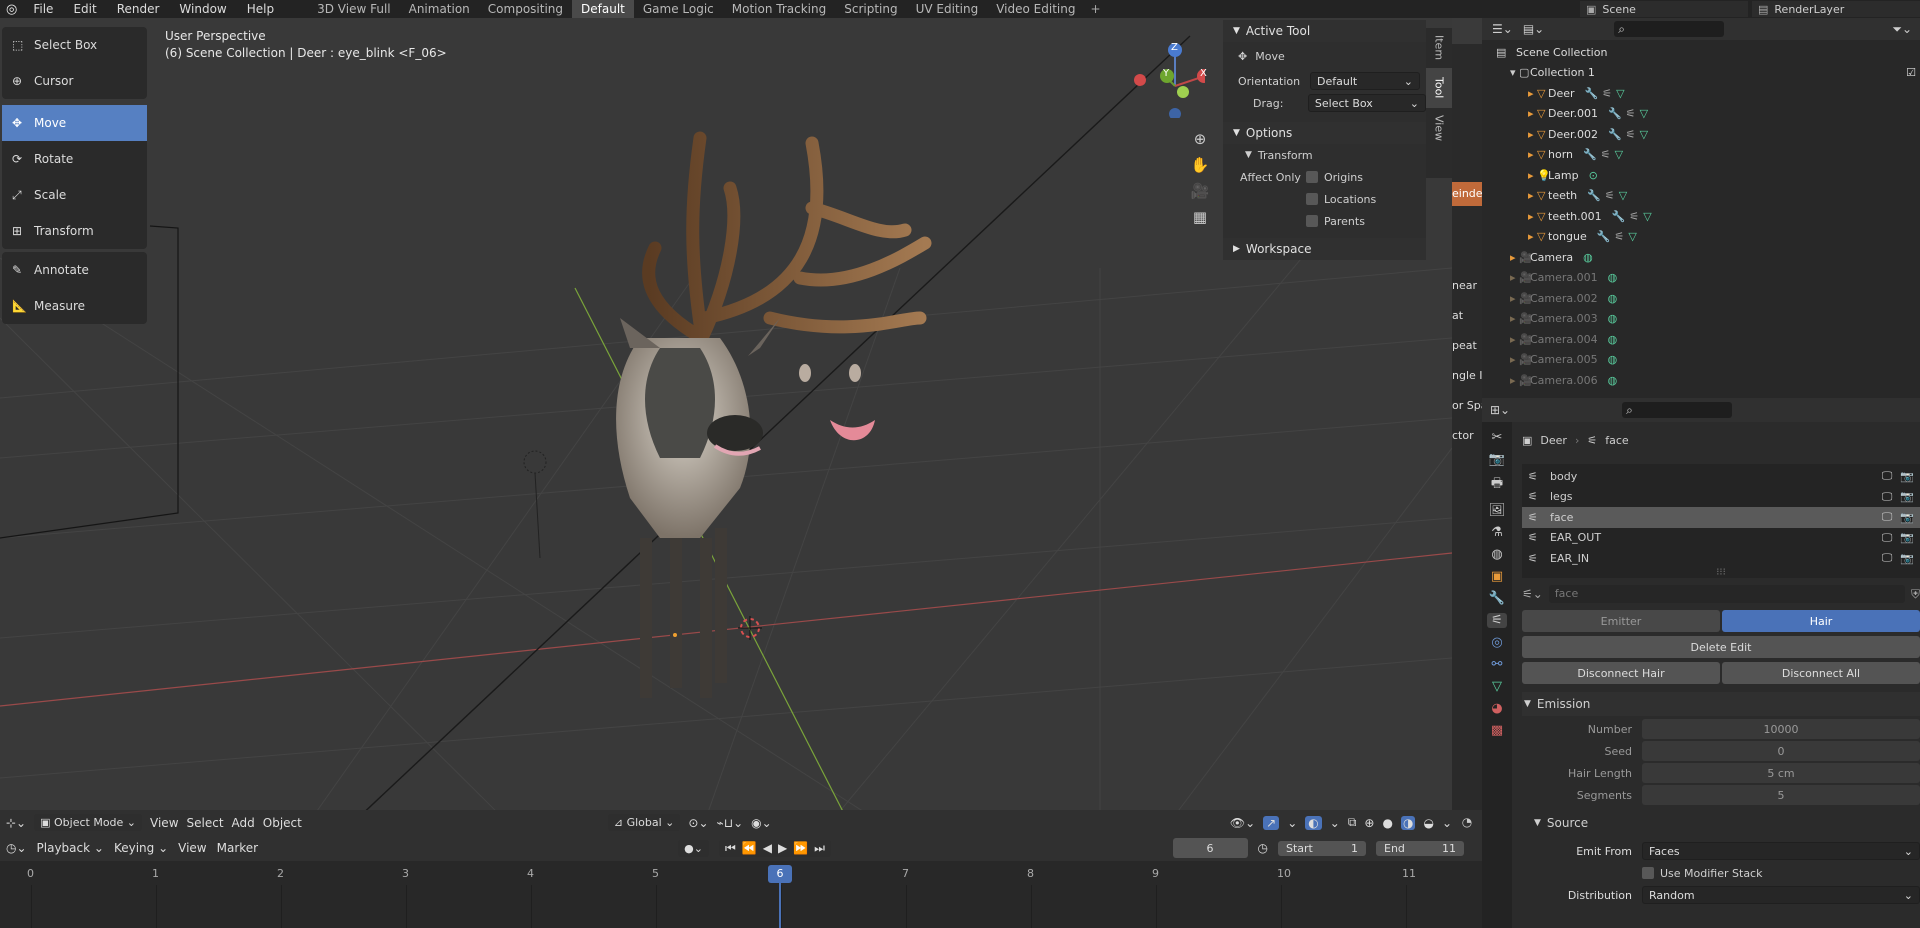 The image size is (1920, 928). I want to click on tool-annotate: ✎ Annotate, so click(74, 270).